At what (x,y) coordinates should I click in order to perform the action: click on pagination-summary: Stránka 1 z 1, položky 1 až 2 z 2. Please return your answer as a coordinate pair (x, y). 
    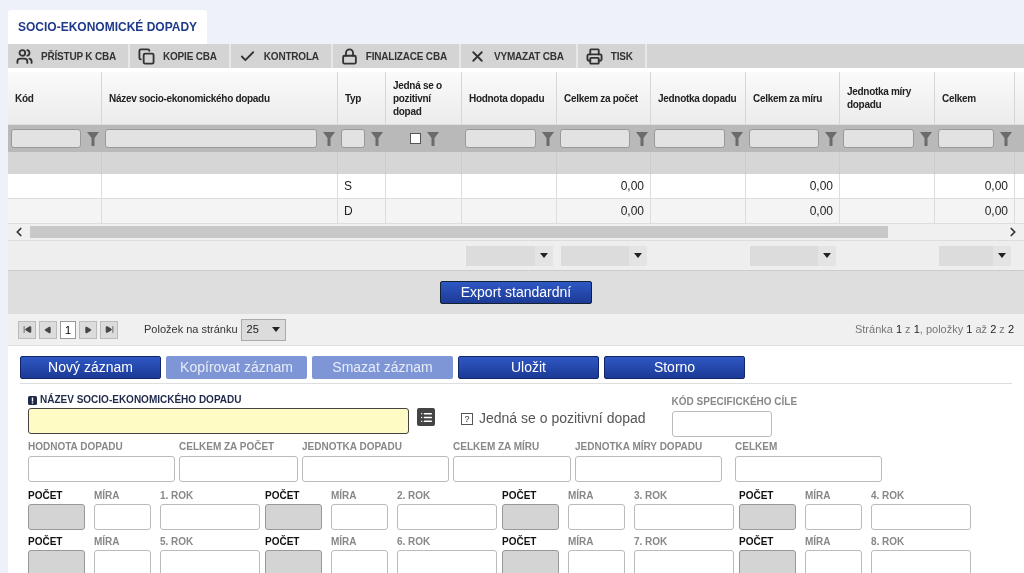
    Looking at the image, I should click on (934, 330).